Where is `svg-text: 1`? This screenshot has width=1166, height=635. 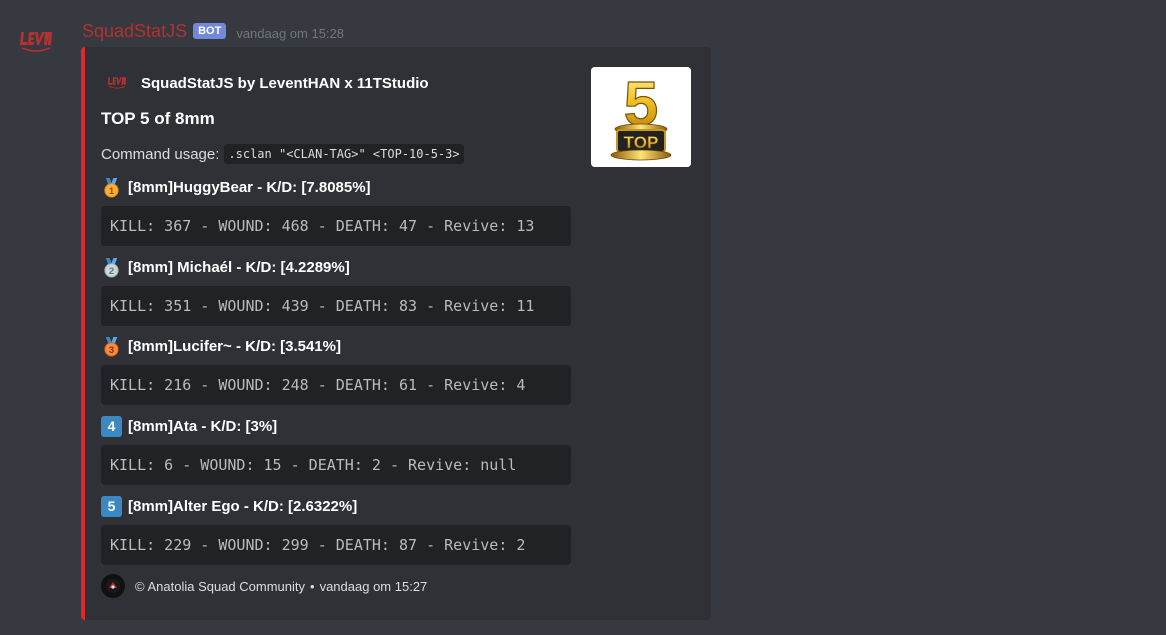
svg-text: 1 is located at coordinates (112, 191).